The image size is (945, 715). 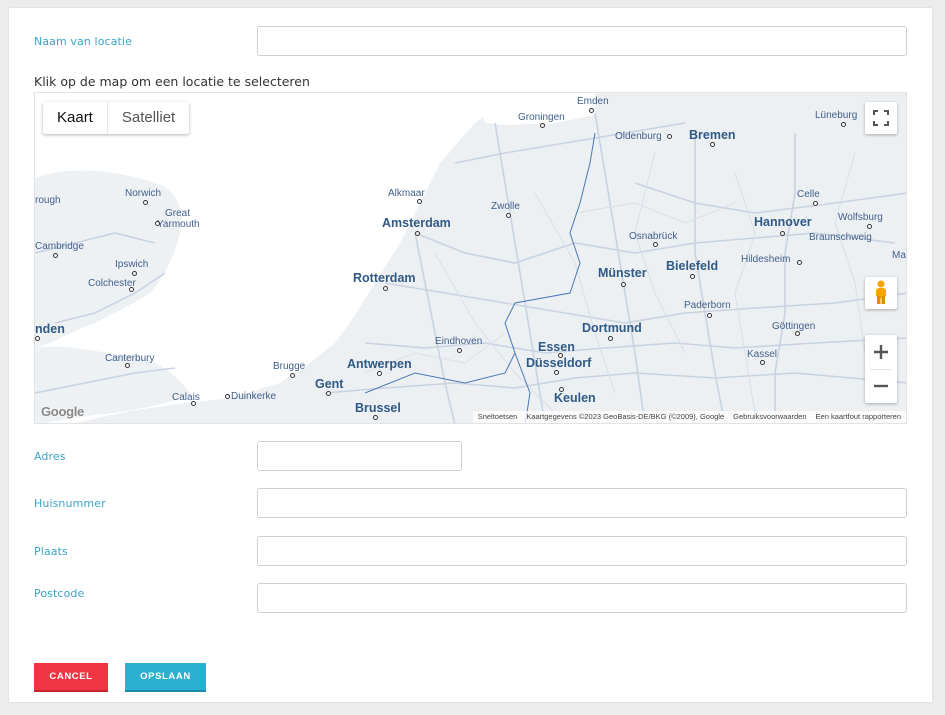 I want to click on city-label: Celle, so click(x=808, y=194).